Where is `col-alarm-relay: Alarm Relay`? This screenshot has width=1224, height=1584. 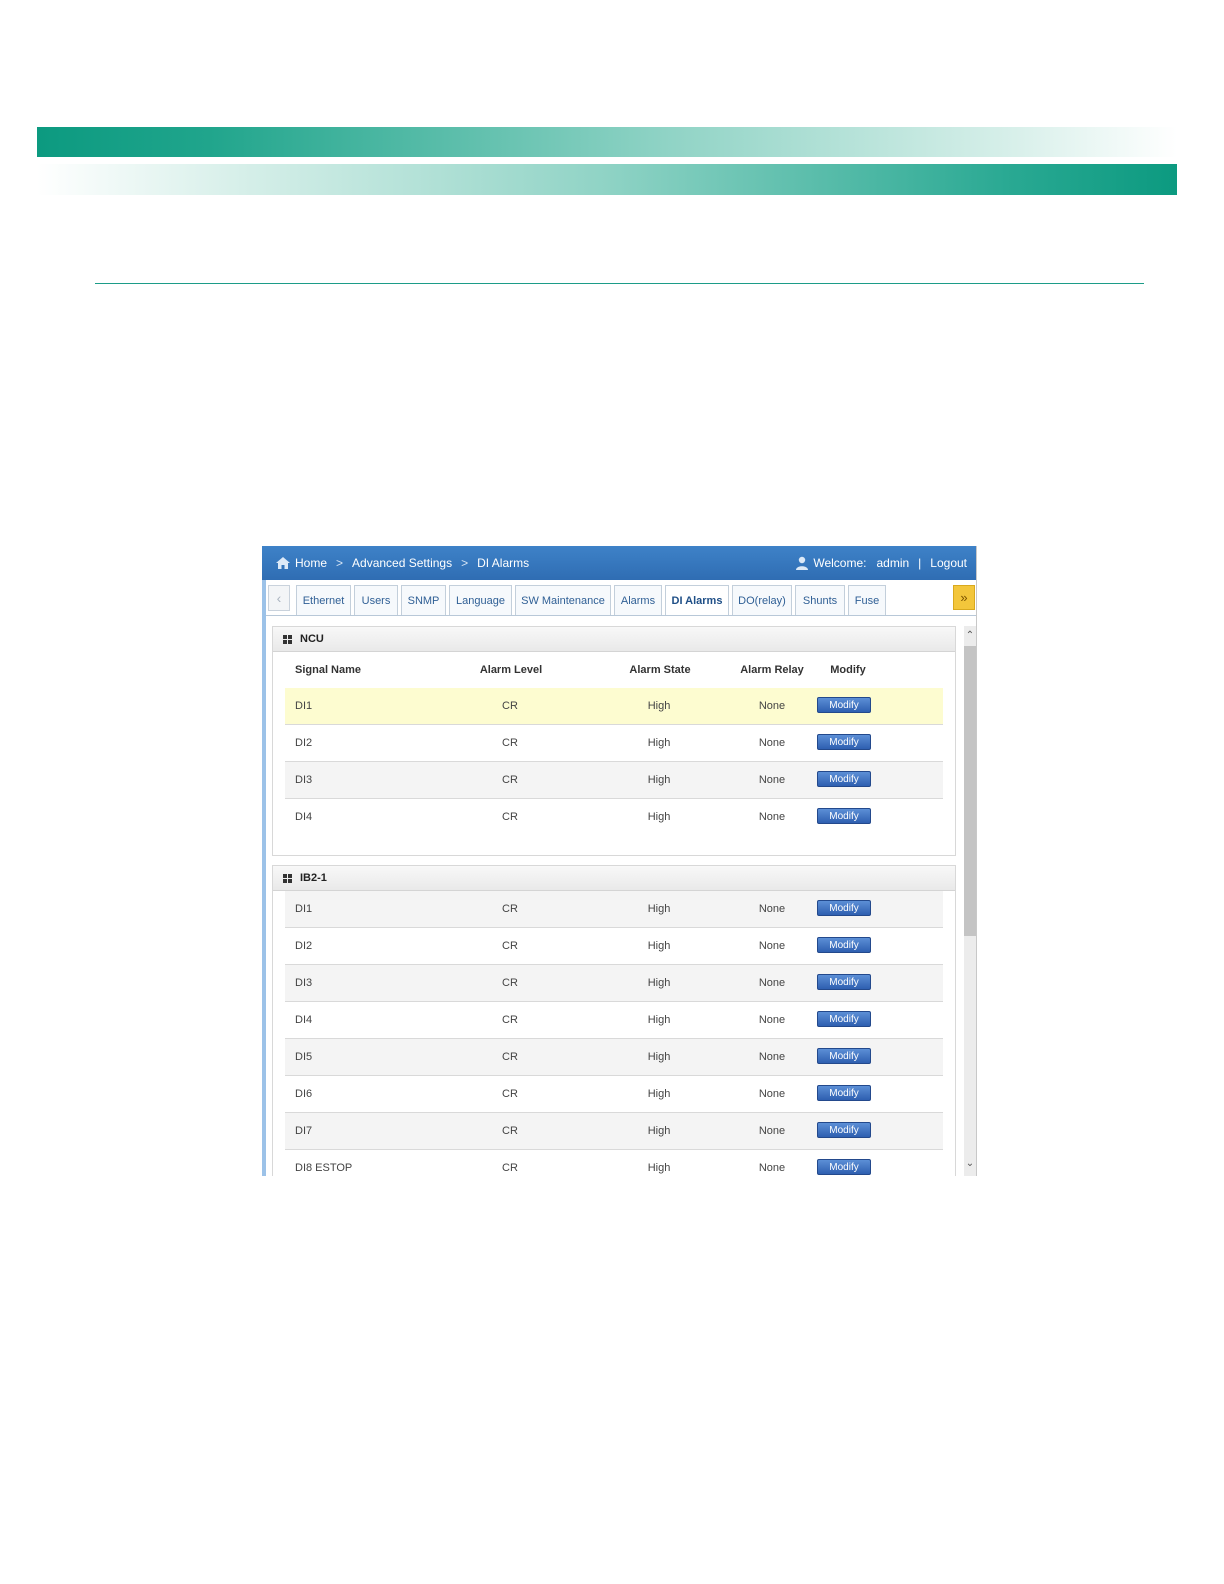
col-alarm-relay: Alarm Relay is located at coordinates (772, 670).